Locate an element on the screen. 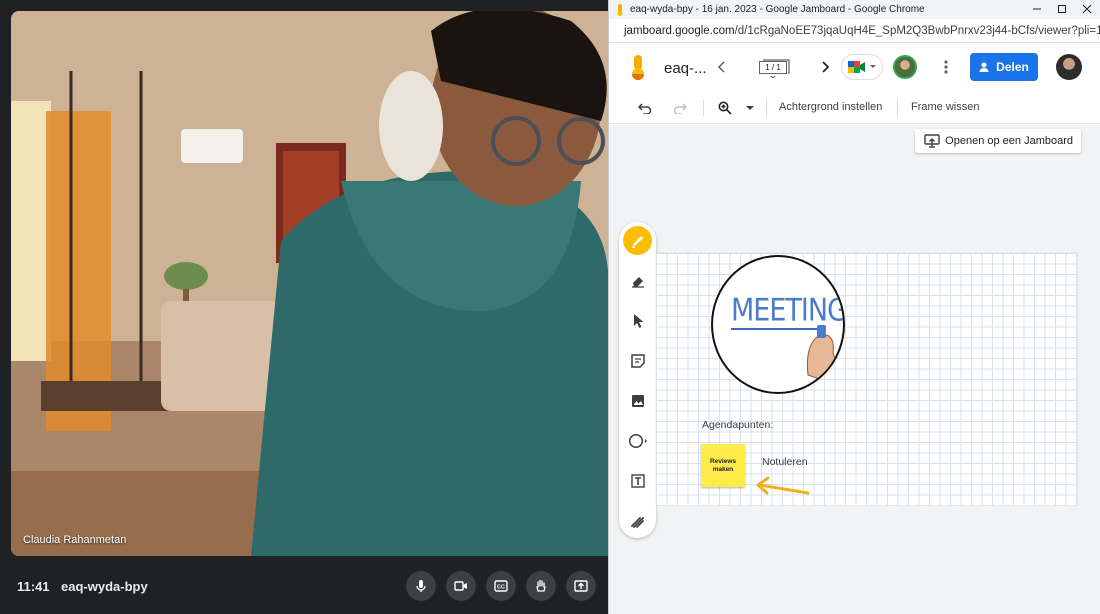 The height and width of the screenshot is (614, 1100). open-on-jamboard-label: Openen op een Jamboard is located at coordinates (1009, 141).